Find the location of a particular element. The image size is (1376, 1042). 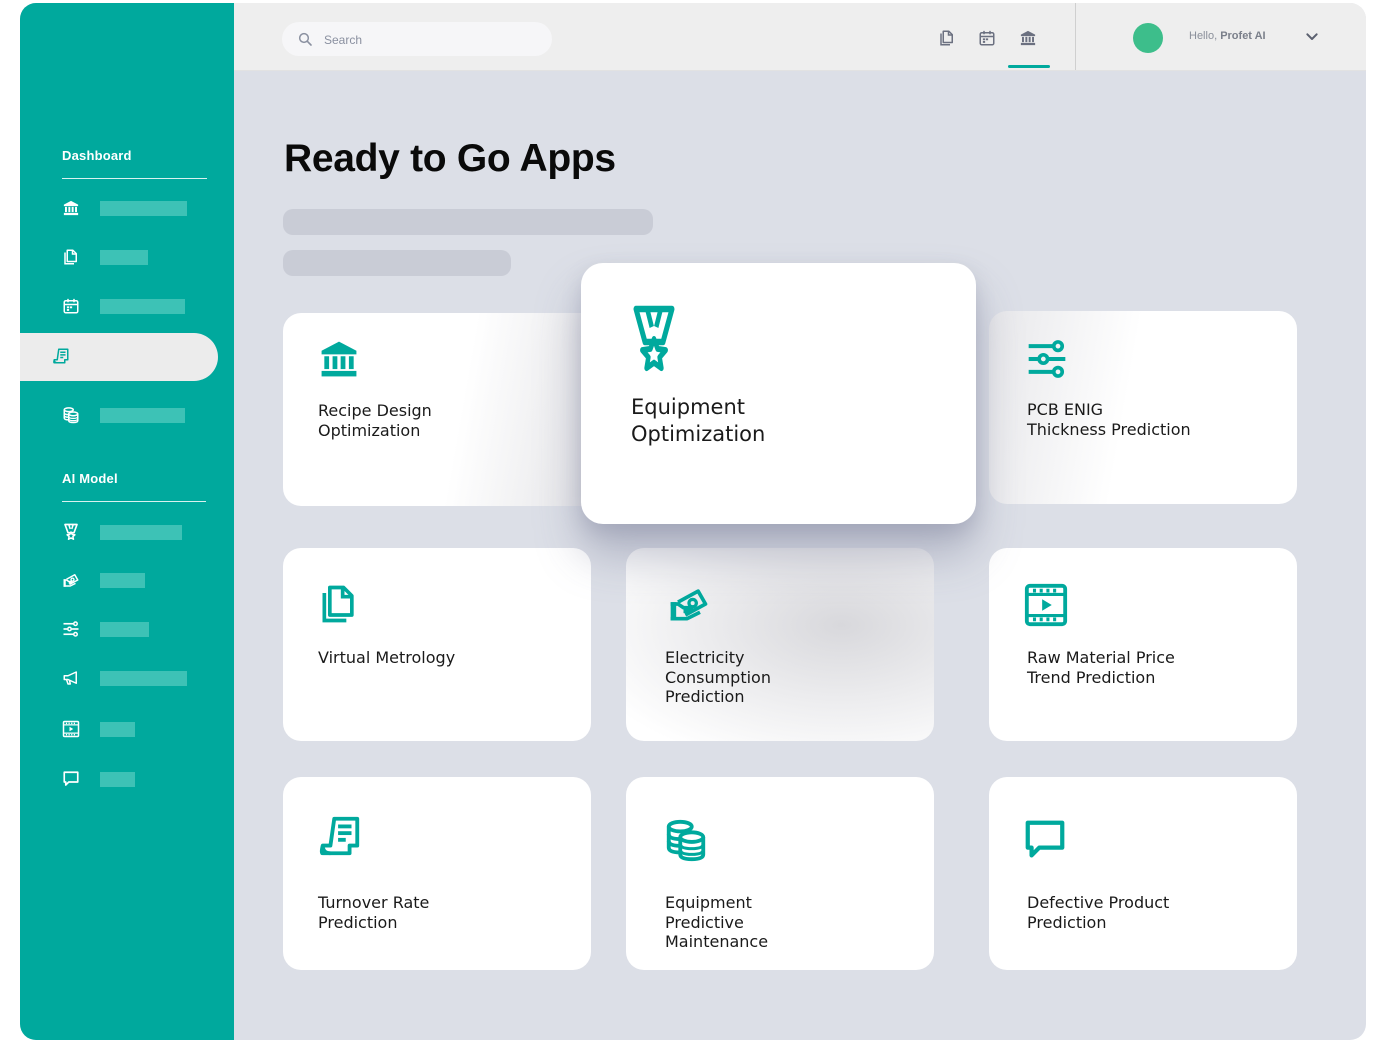

search-box is located at coordinates (417, 39).